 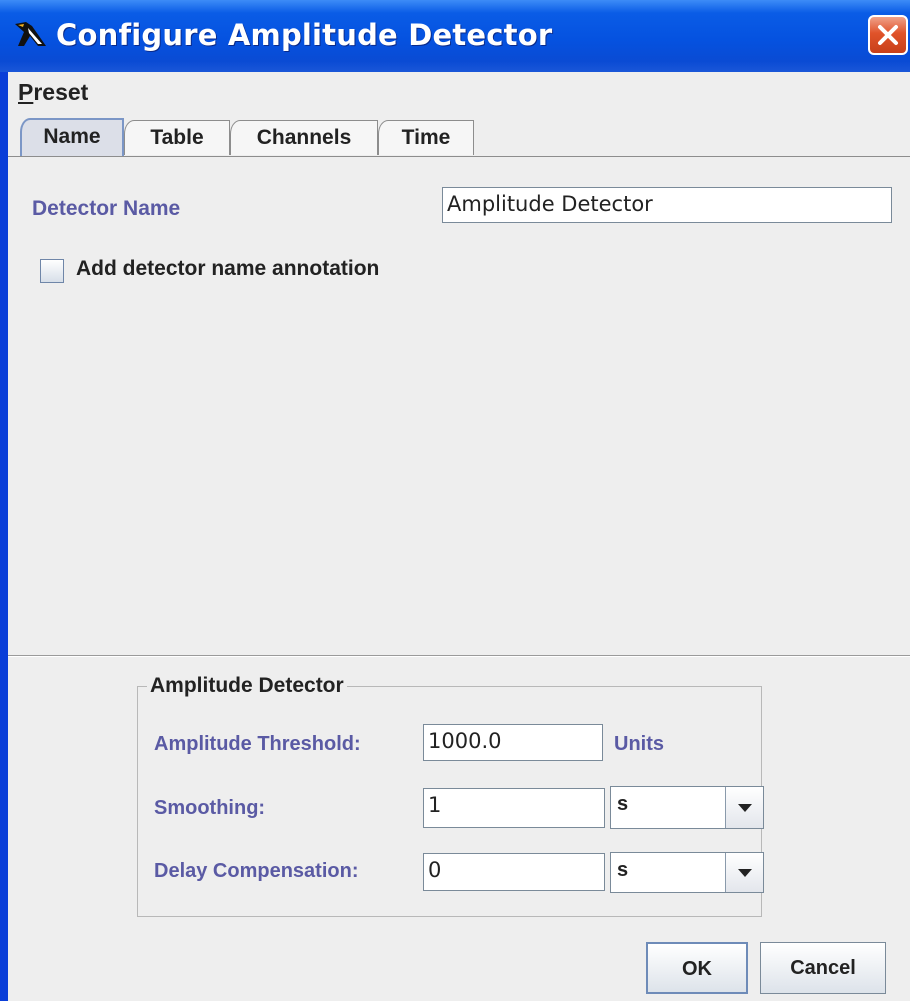 What do you see at coordinates (697, 968) in the screenshot?
I see `ok-button: OK` at bounding box center [697, 968].